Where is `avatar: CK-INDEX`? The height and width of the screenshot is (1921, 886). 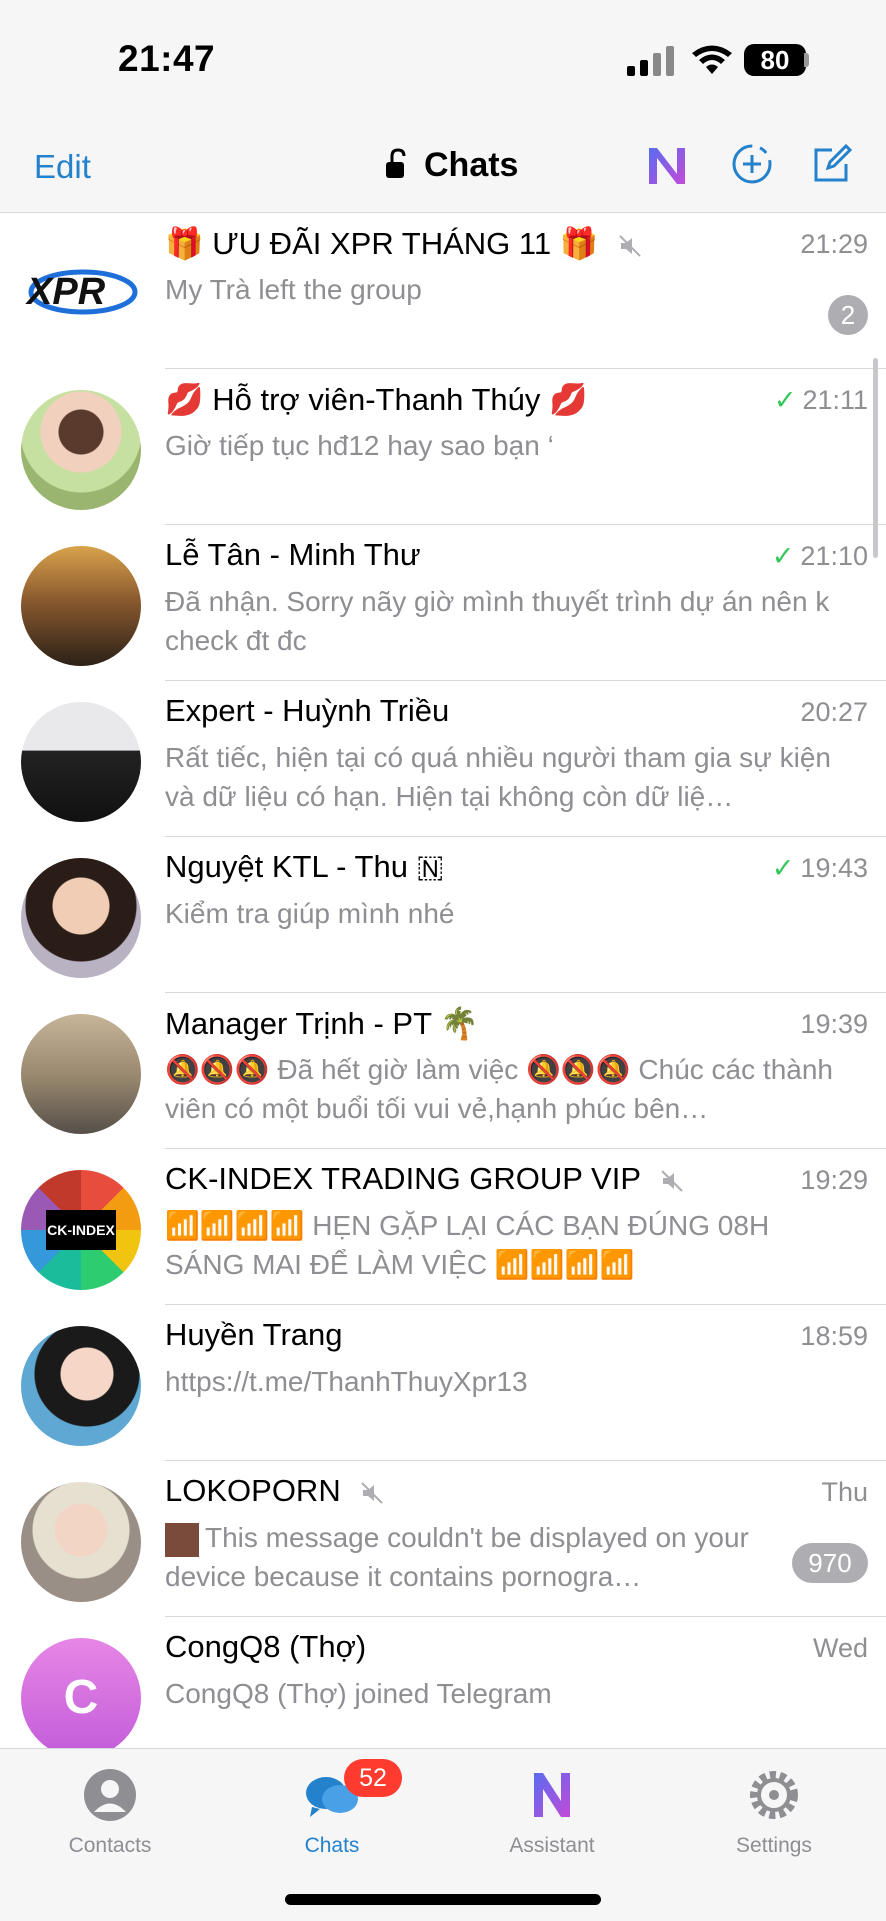
avatar: CK-INDEX is located at coordinates (81, 1230).